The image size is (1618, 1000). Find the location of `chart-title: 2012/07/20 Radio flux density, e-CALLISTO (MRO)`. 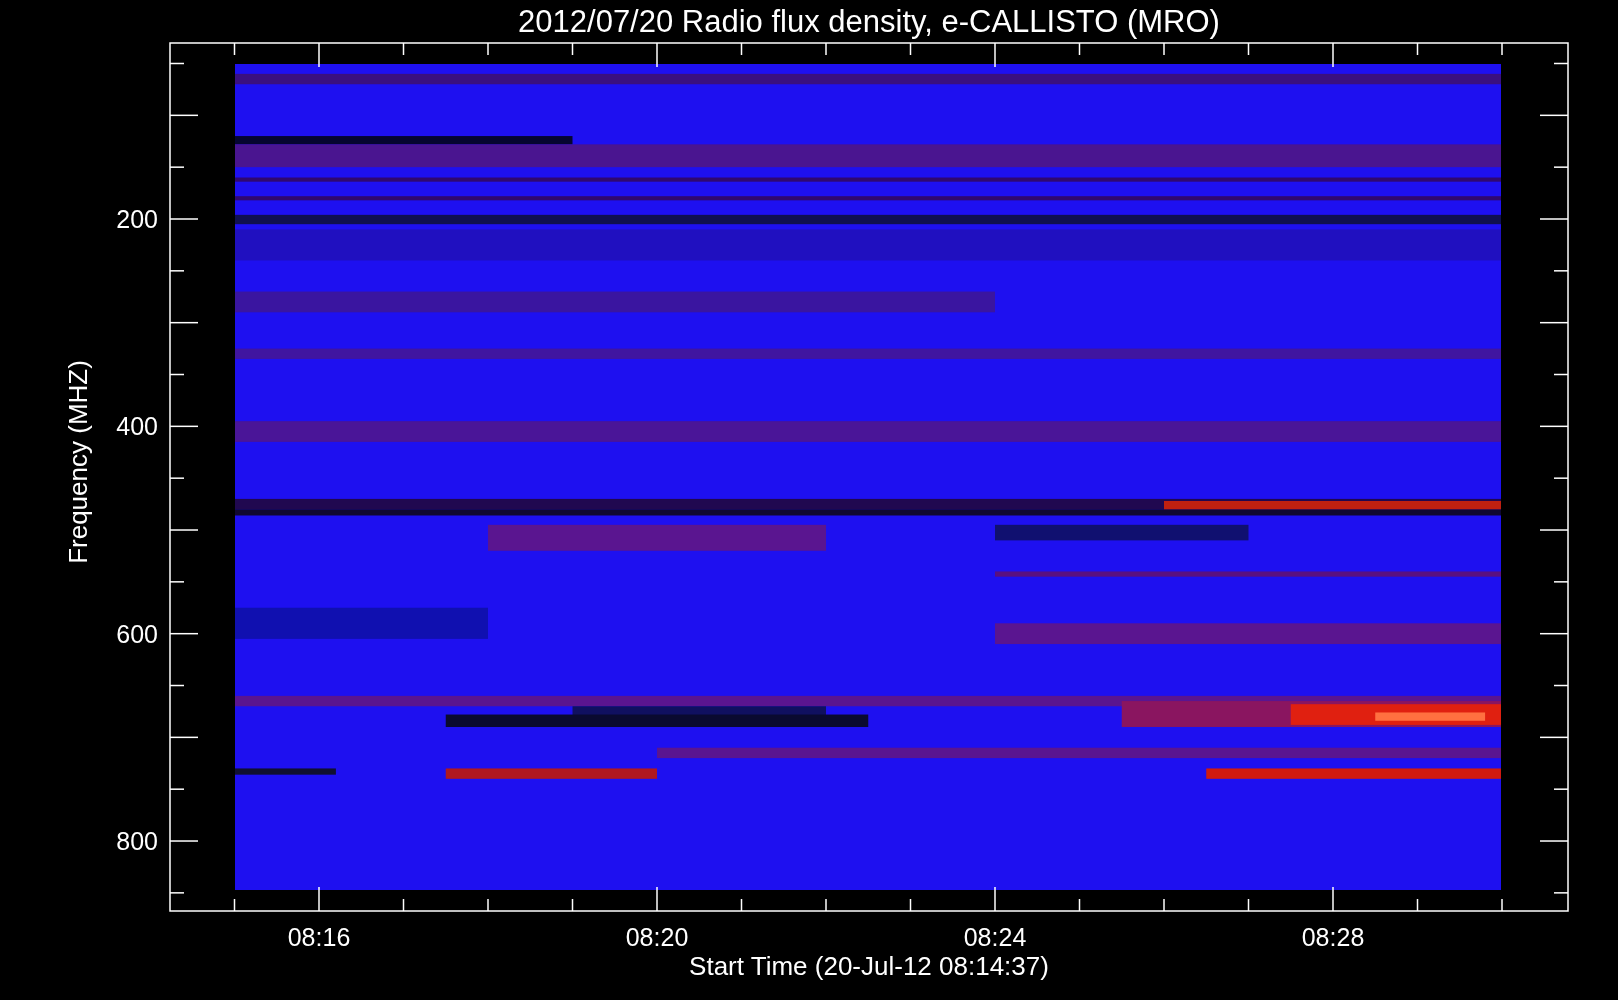

chart-title: 2012/07/20 Radio flux density, e-CALLISTO (MRO) is located at coordinates (869, 21).